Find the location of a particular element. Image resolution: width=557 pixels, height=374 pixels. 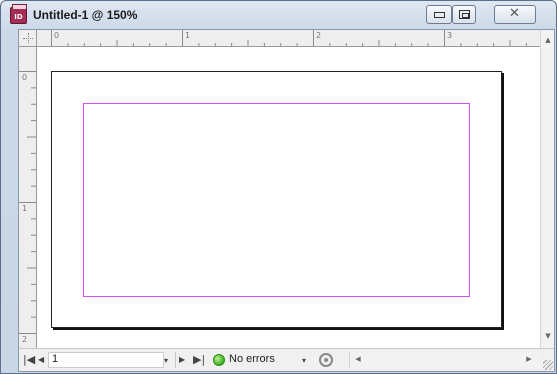

resize-grip is located at coordinates (548, 365).